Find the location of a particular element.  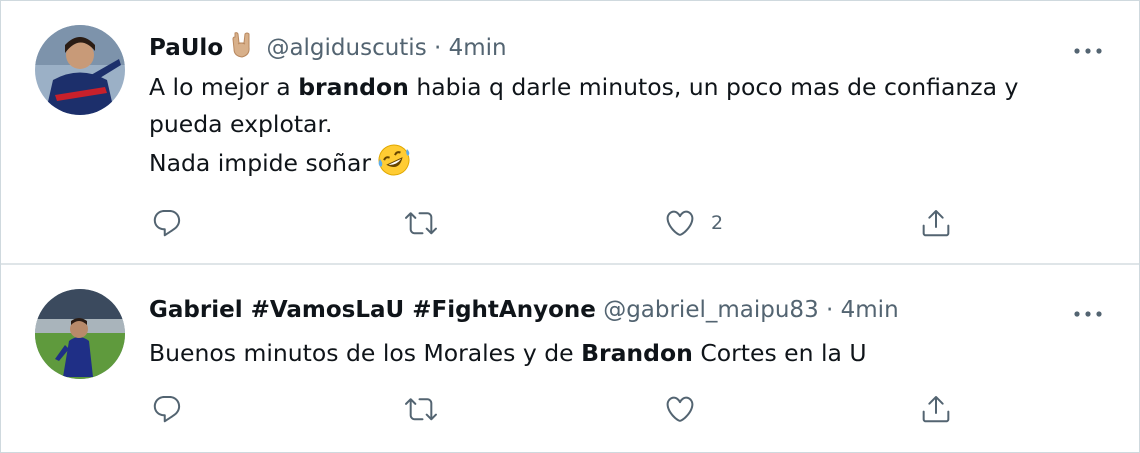

heart-icon is located at coordinates (680, 409).